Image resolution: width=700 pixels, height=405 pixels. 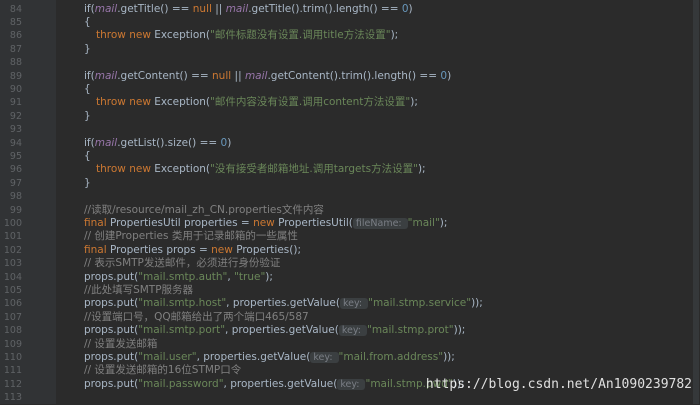 I want to click on line-number: 87, so click(x=15, y=49).